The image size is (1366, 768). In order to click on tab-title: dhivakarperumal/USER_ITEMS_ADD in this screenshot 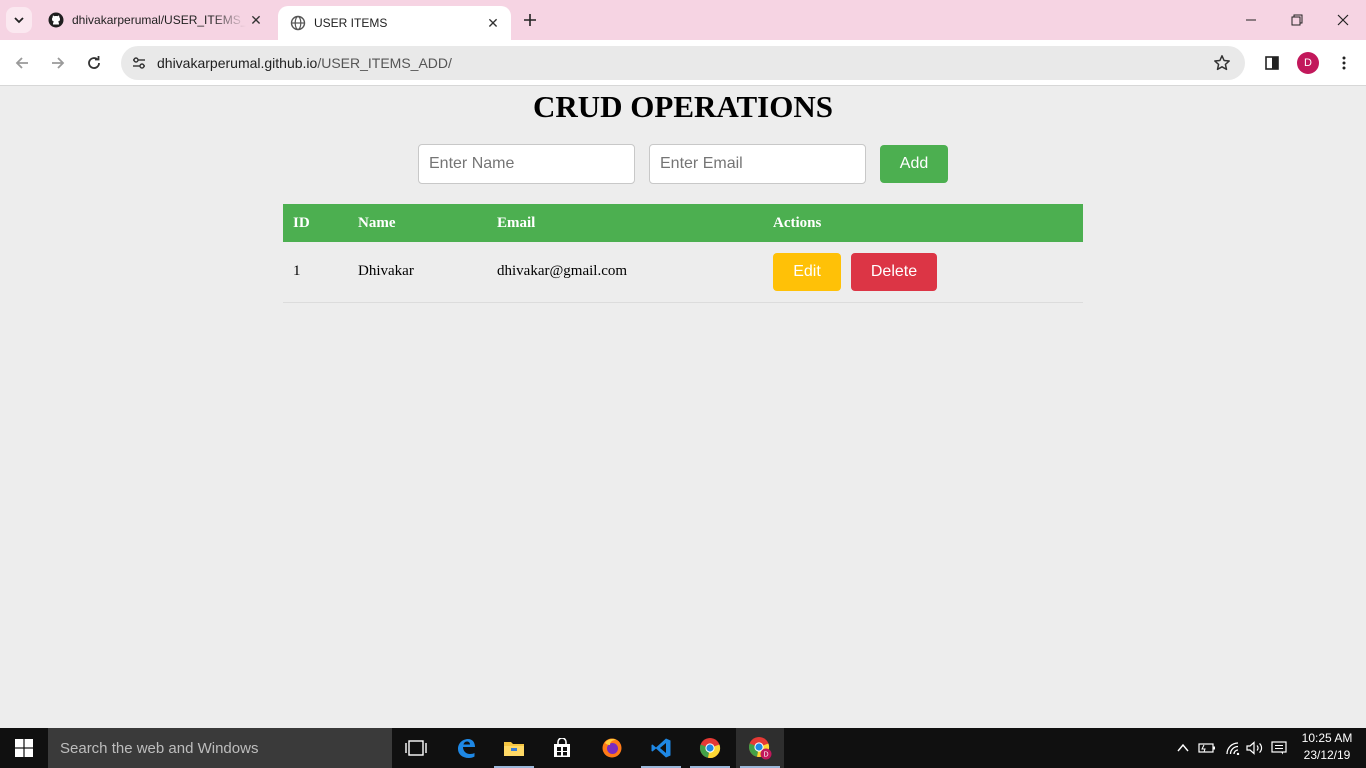, I will do `click(159, 20)`.